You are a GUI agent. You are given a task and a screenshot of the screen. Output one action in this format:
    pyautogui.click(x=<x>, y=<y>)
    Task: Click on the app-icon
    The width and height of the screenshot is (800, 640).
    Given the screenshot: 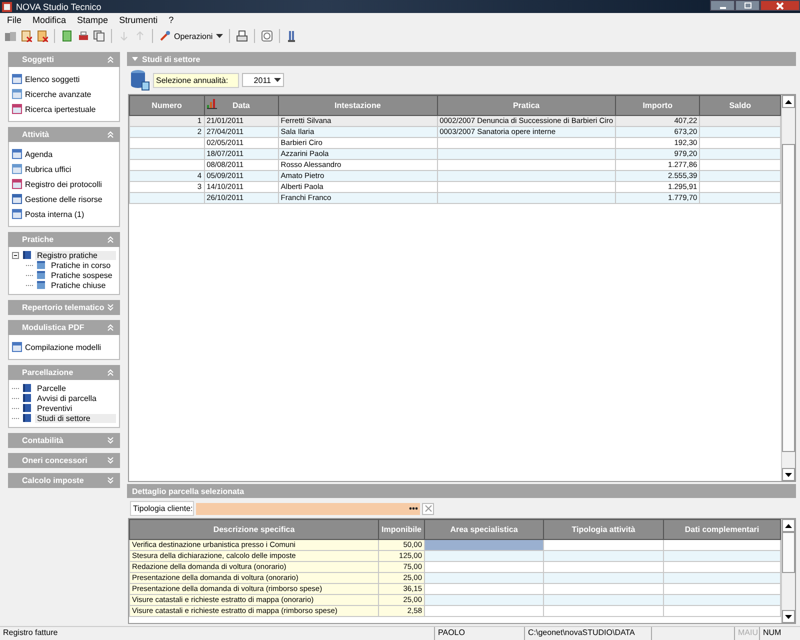 What is the action you would take?
    pyautogui.click(x=7, y=7)
    